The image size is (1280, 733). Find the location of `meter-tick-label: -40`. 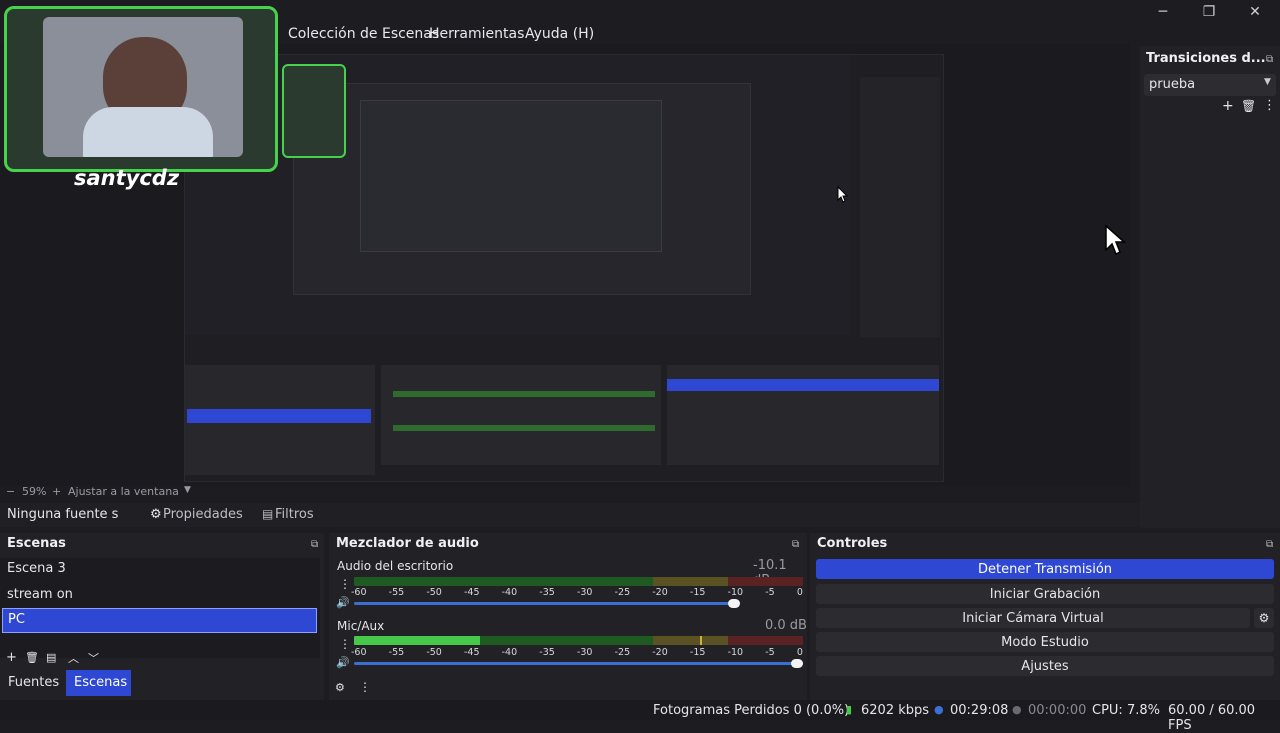

meter-tick-label: -40 is located at coordinates (509, 592).